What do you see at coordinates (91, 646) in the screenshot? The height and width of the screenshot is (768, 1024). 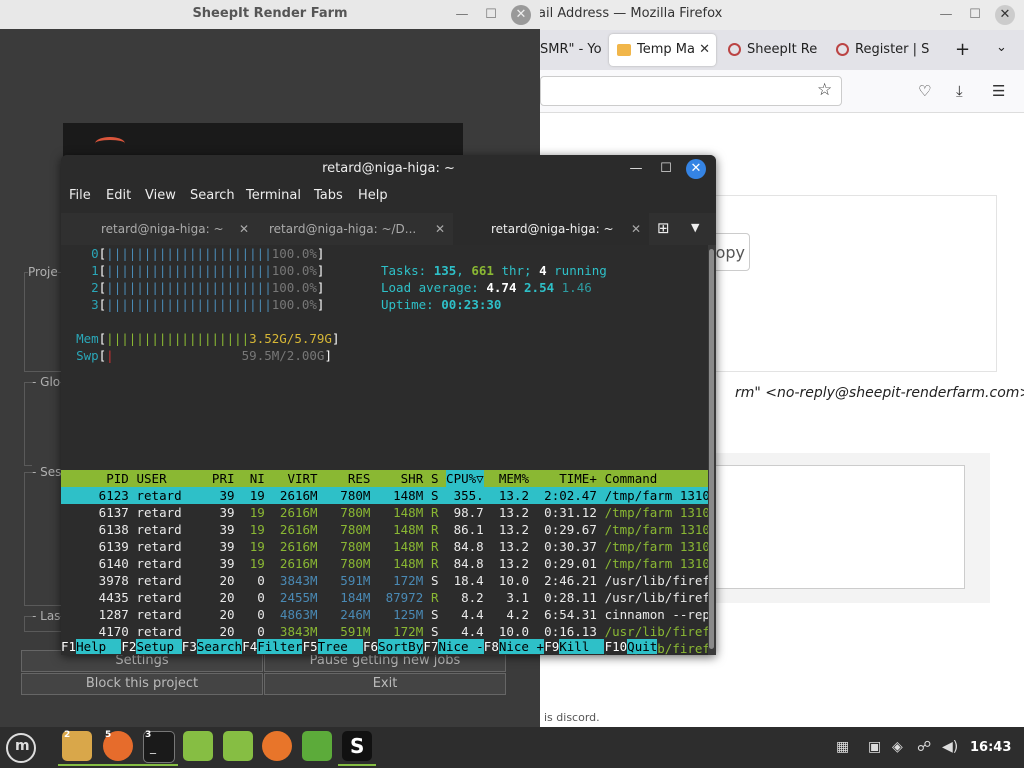 I see `fkey-f1: F1Help` at bounding box center [91, 646].